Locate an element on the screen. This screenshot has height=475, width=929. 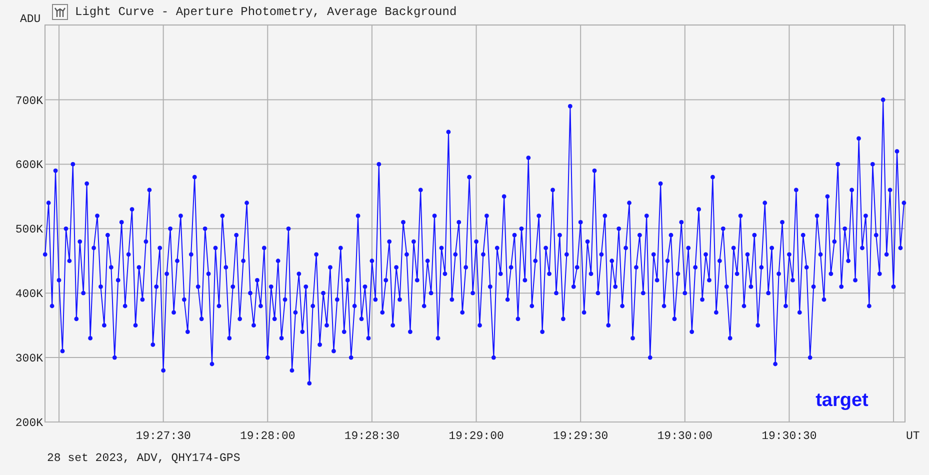
x-tick-label: 19:30:00 is located at coordinates (684, 436).